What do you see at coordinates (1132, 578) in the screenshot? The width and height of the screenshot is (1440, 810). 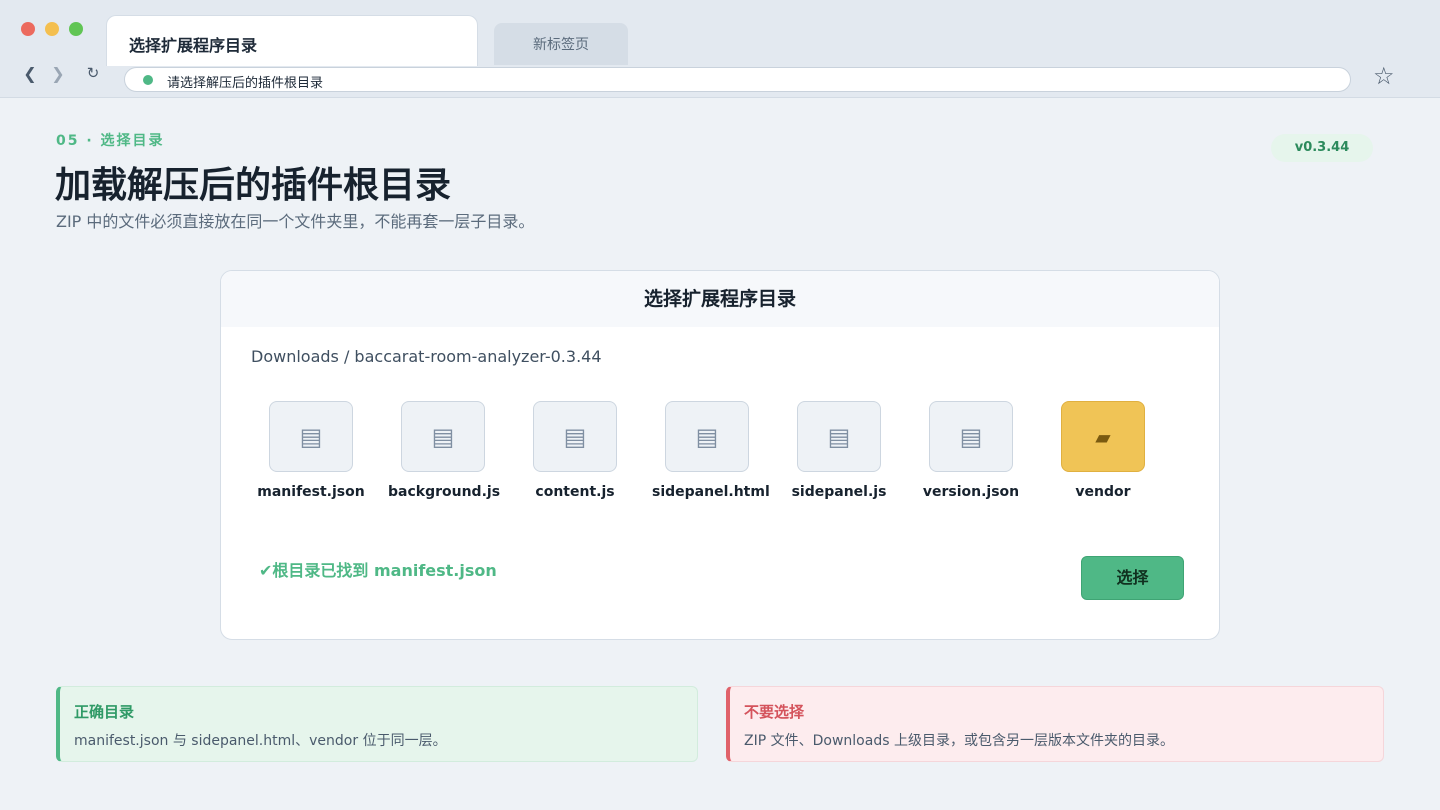 I see `select-button: 选择` at bounding box center [1132, 578].